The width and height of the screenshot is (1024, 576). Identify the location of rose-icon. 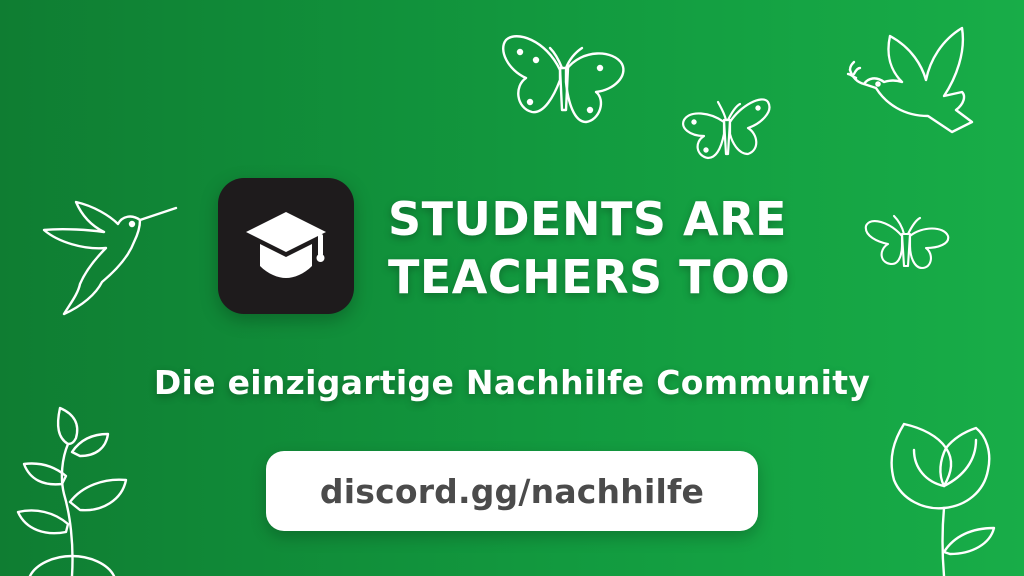
(944, 498).